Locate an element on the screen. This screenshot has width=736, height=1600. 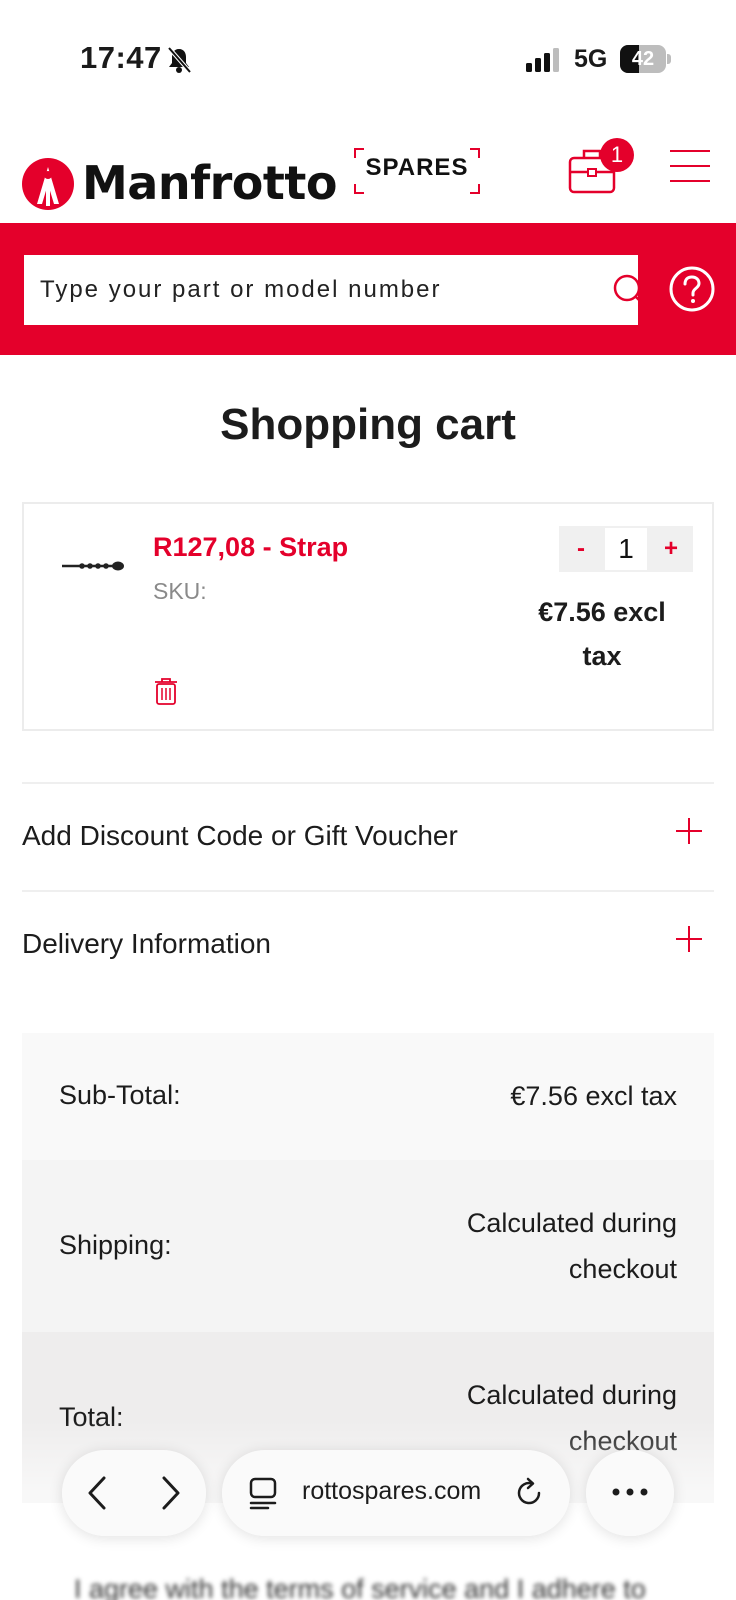
trash-icon is located at coordinates (166, 691).